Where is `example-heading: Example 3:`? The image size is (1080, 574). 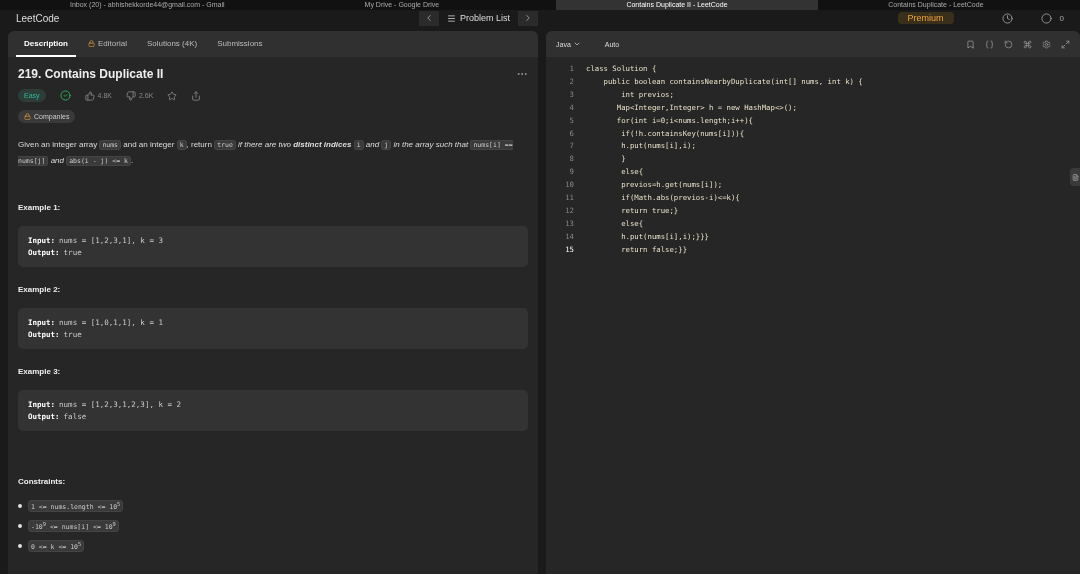 example-heading: Example 3: is located at coordinates (40, 371).